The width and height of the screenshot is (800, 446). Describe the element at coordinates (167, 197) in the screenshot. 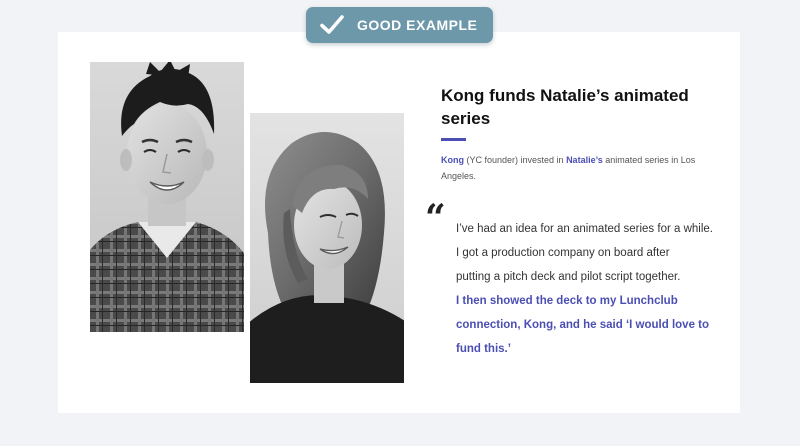

I see `kong-photo` at that location.